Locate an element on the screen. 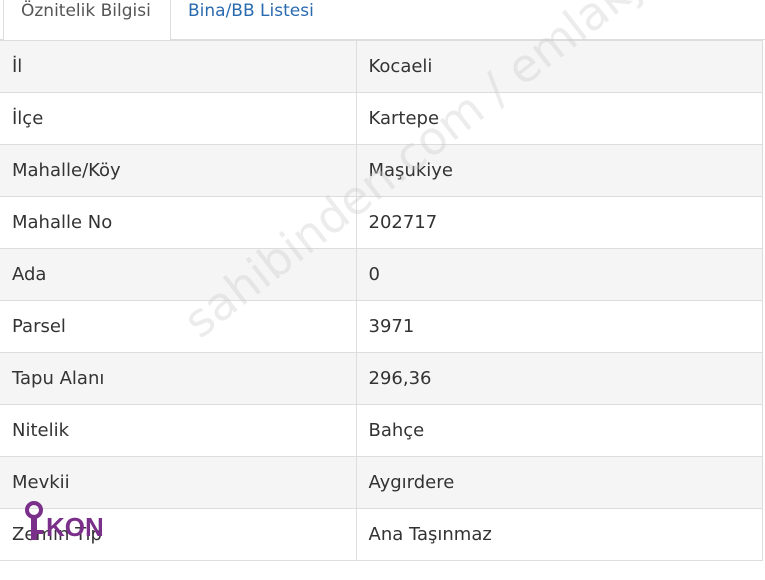  table-row: Nitelik Bahçe is located at coordinates (381, 430).